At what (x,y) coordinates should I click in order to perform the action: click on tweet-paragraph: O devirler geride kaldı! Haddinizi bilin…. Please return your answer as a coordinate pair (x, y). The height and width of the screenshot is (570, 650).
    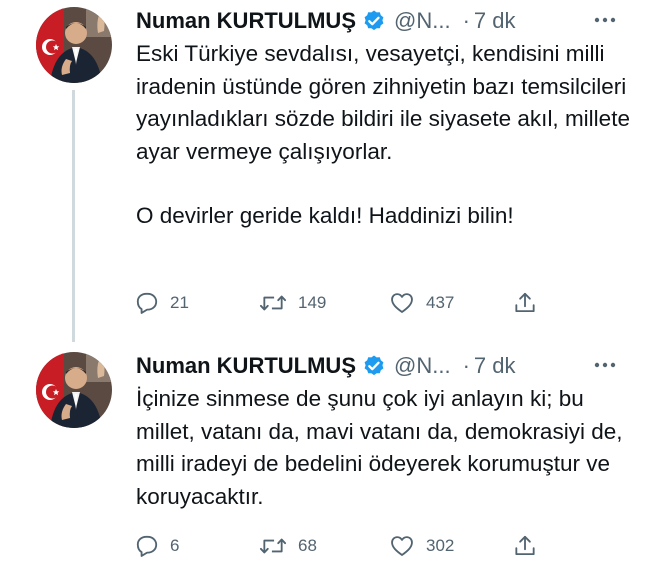
    Looking at the image, I should click on (325, 215).